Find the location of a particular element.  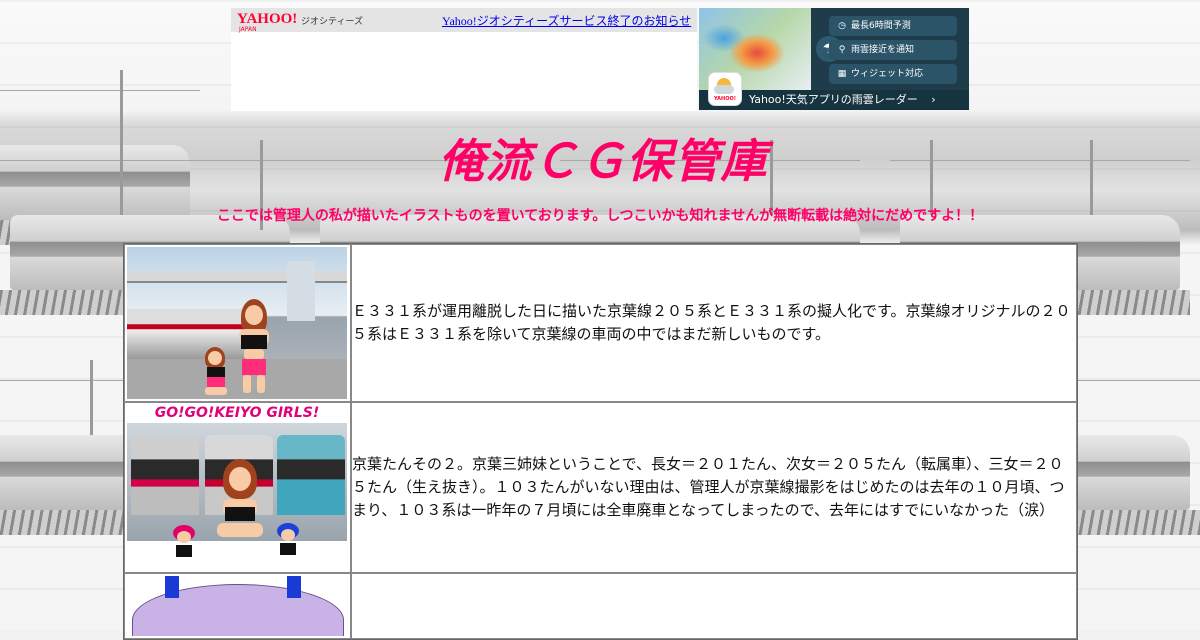

feature-widget: ▦ ウィジェット対応 is located at coordinates (893, 74).